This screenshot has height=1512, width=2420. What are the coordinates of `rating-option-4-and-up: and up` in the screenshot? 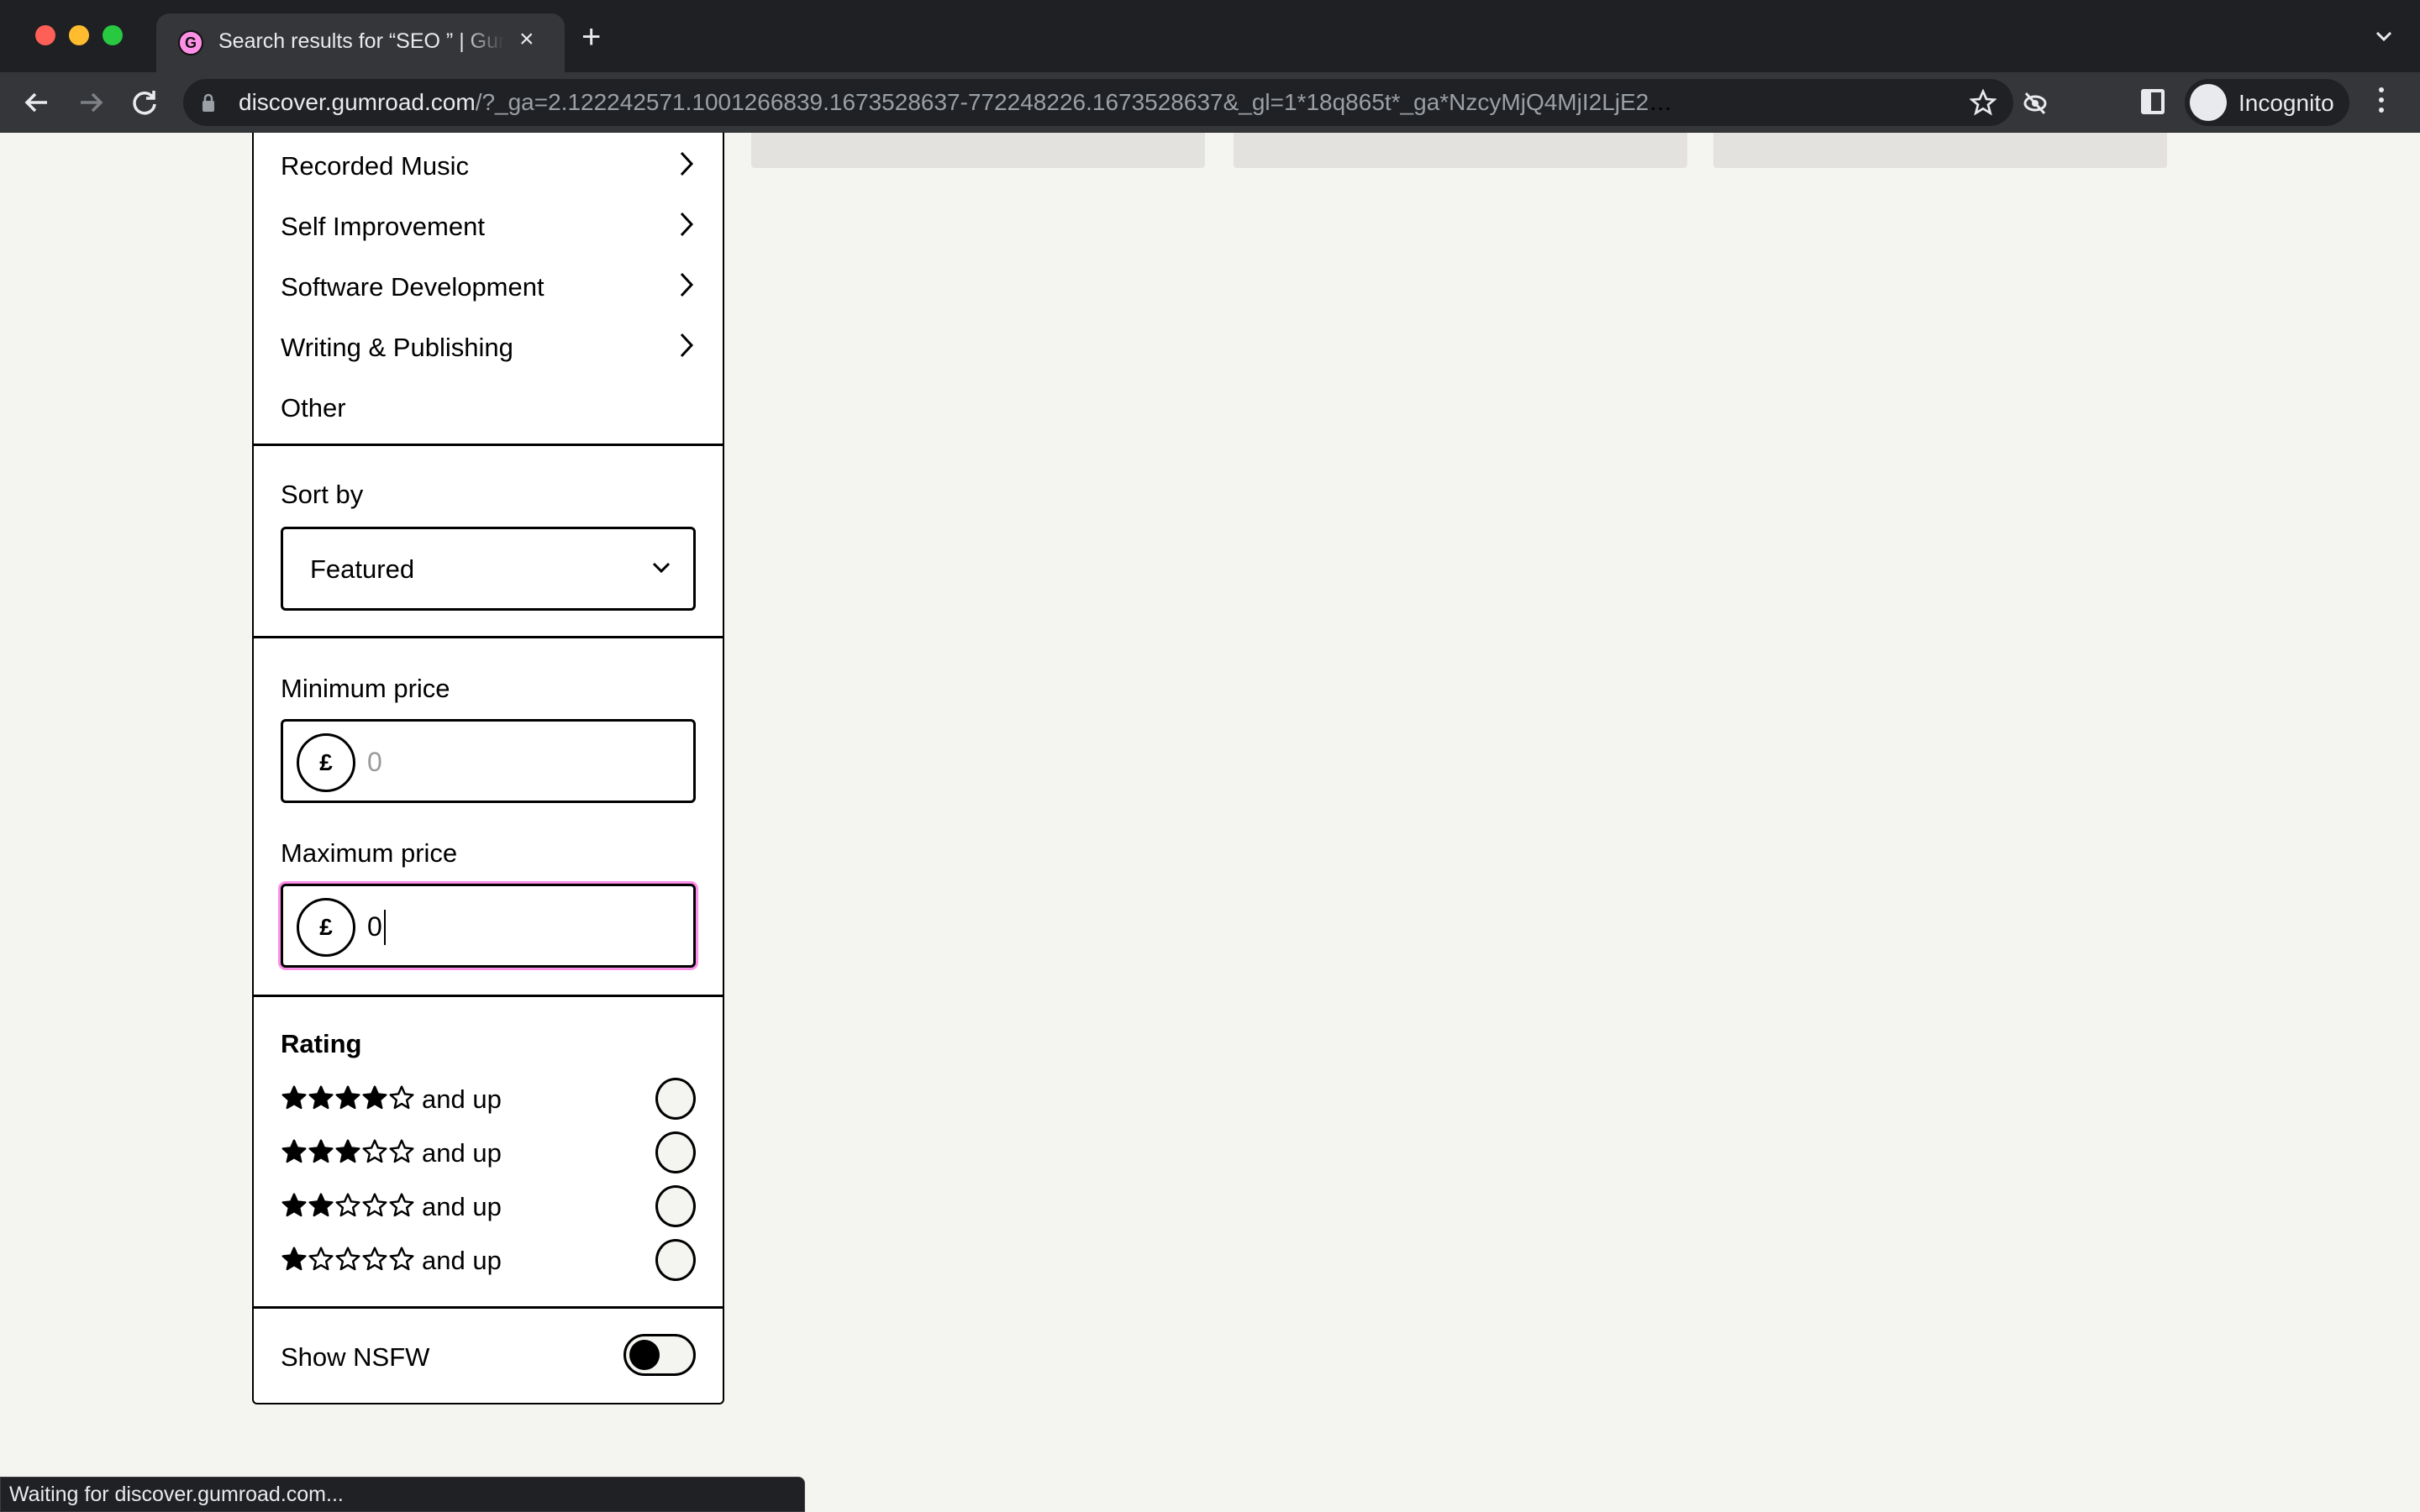 It's located at (488, 1099).